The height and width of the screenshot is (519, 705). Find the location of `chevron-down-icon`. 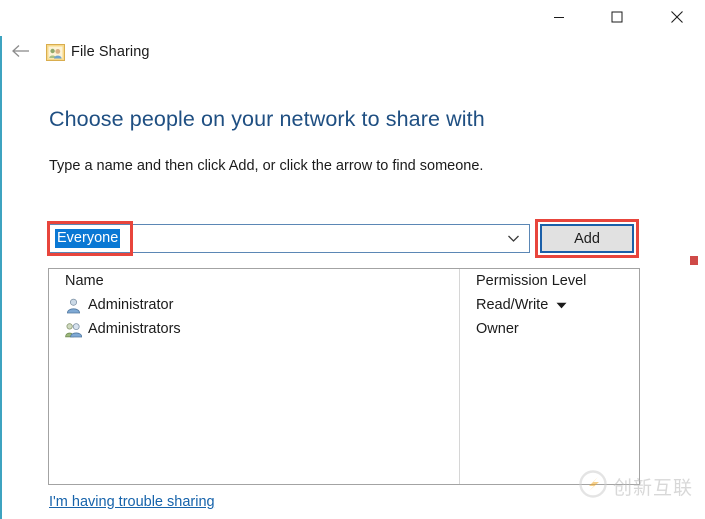

chevron-down-icon is located at coordinates (513, 239).